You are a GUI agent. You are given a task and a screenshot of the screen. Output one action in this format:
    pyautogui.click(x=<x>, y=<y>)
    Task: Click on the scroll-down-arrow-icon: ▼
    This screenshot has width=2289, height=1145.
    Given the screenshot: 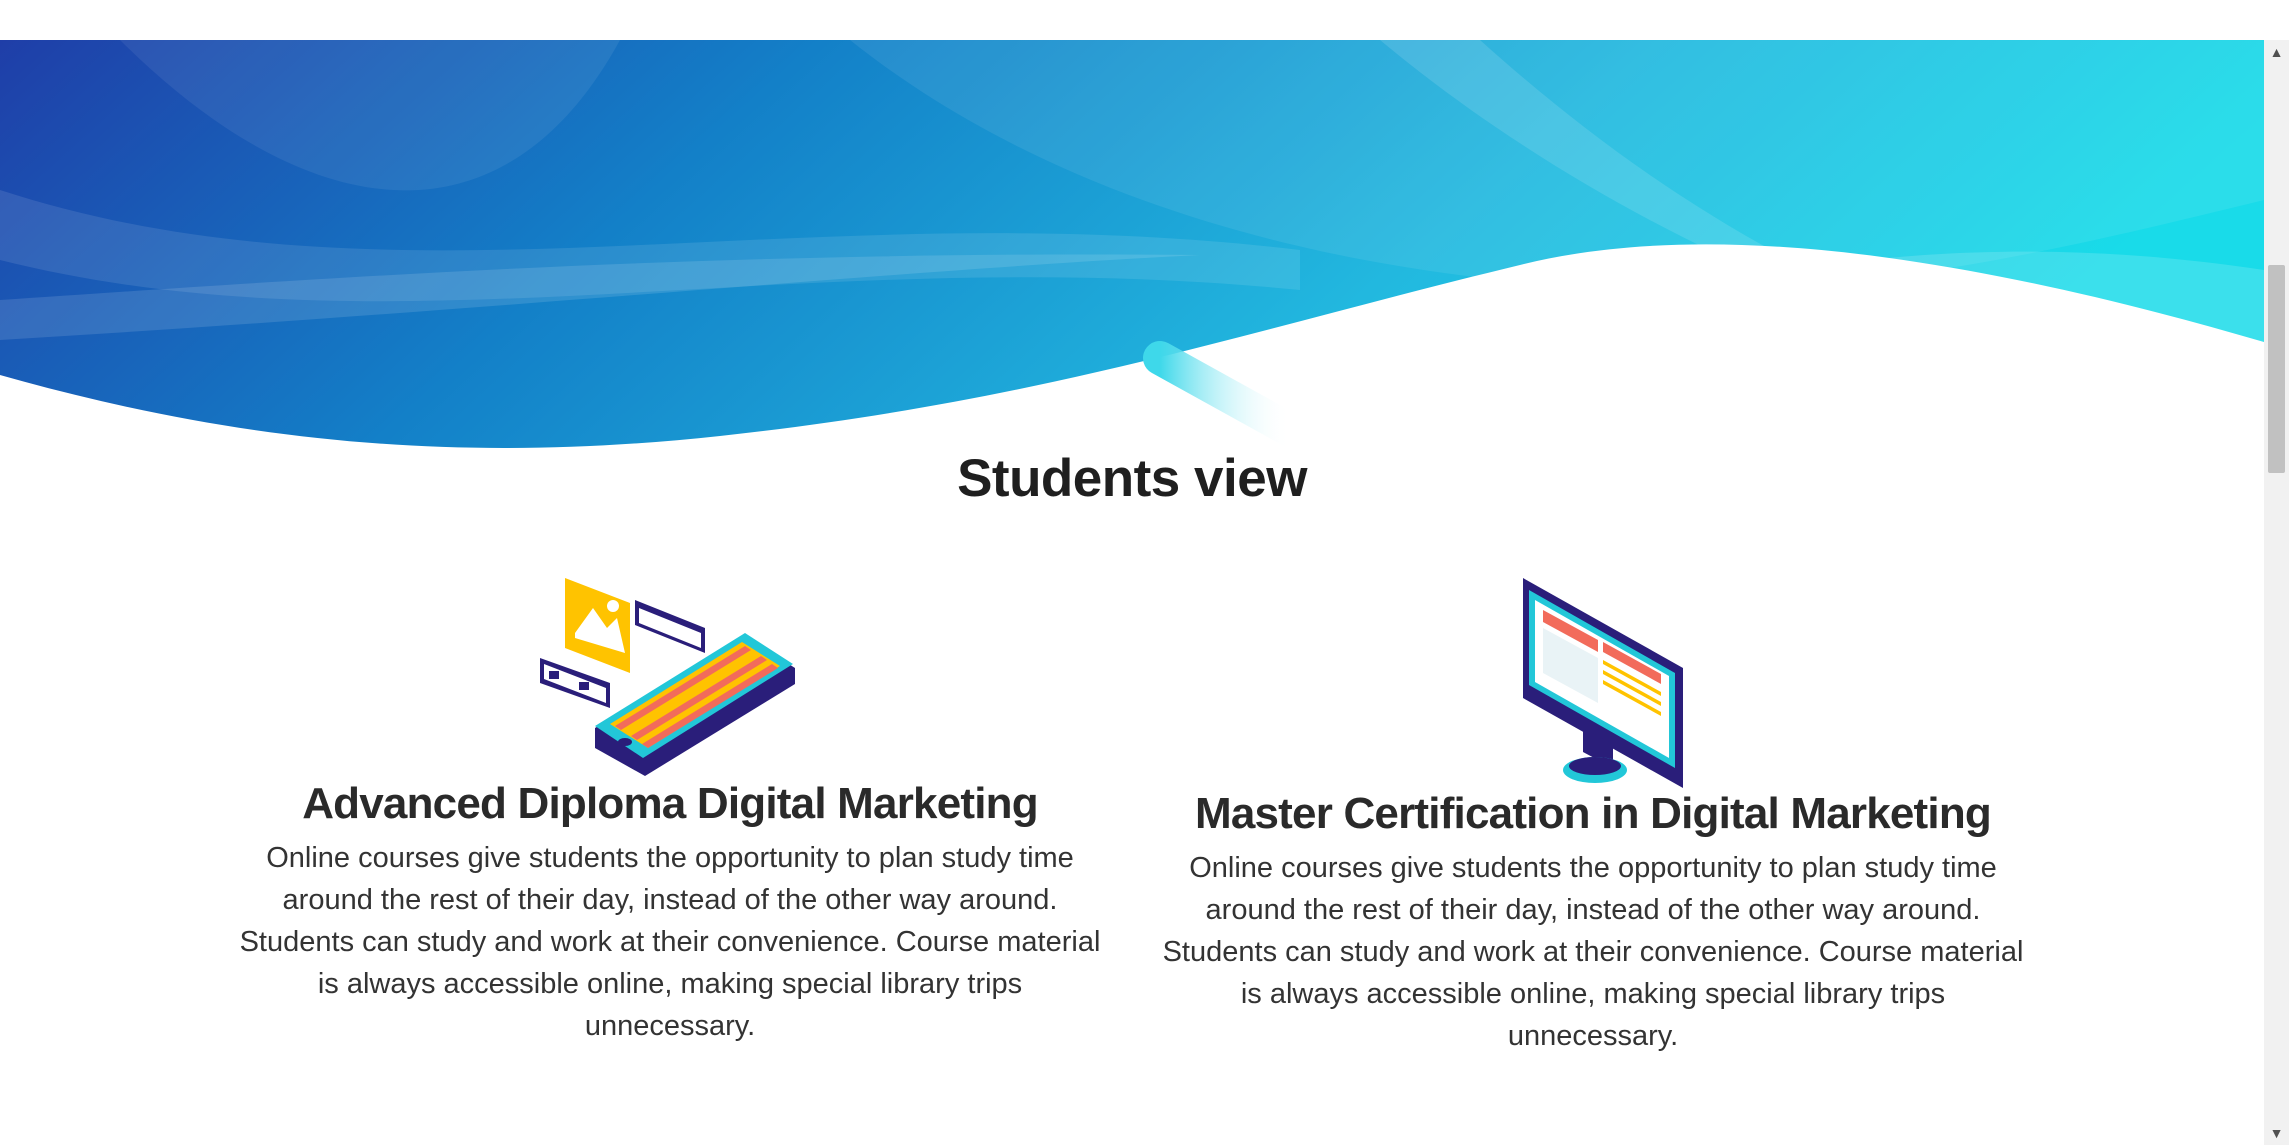 What is the action you would take?
    pyautogui.click(x=2276, y=1133)
    